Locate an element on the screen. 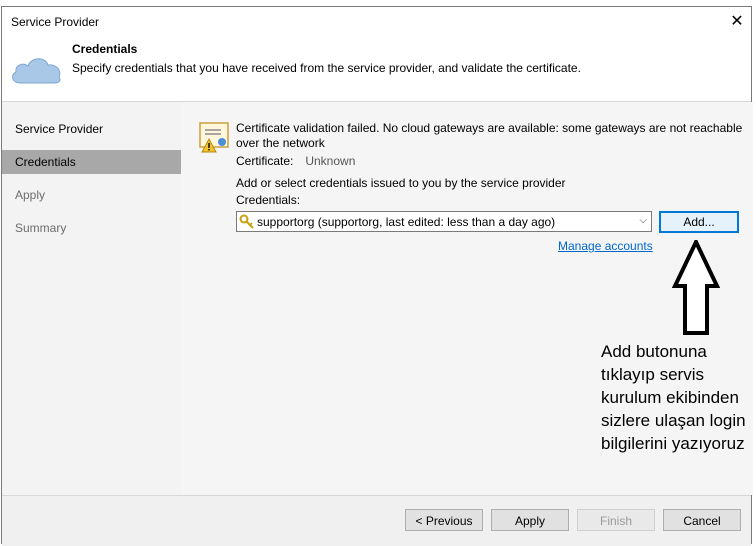 The height and width of the screenshot is (546, 756). certificate-row: Certificate: Unknown is located at coordinates (295, 161).